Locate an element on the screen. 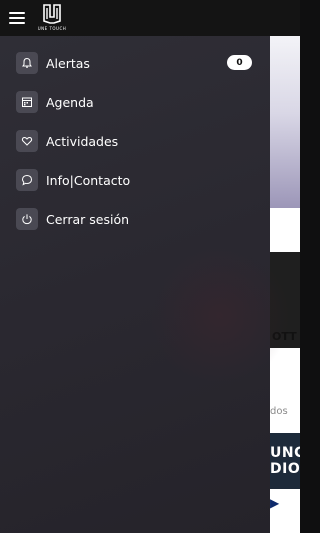  drawer-item-label: Info|Contacto is located at coordinates (88, 180).